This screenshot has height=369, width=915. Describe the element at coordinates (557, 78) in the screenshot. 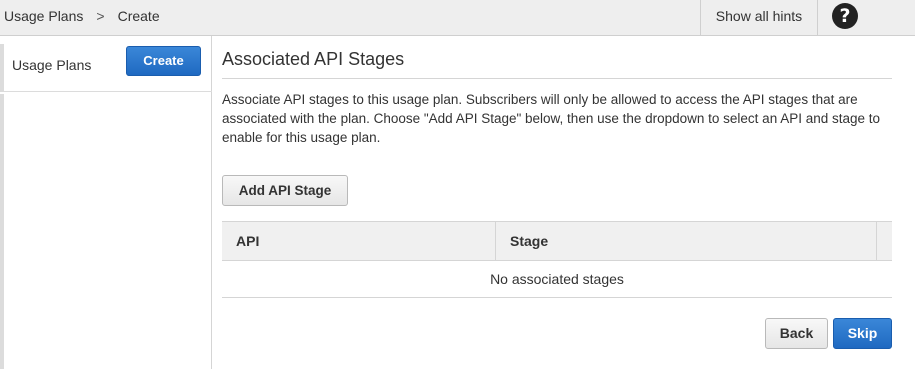

I see `title-divider` at that location.